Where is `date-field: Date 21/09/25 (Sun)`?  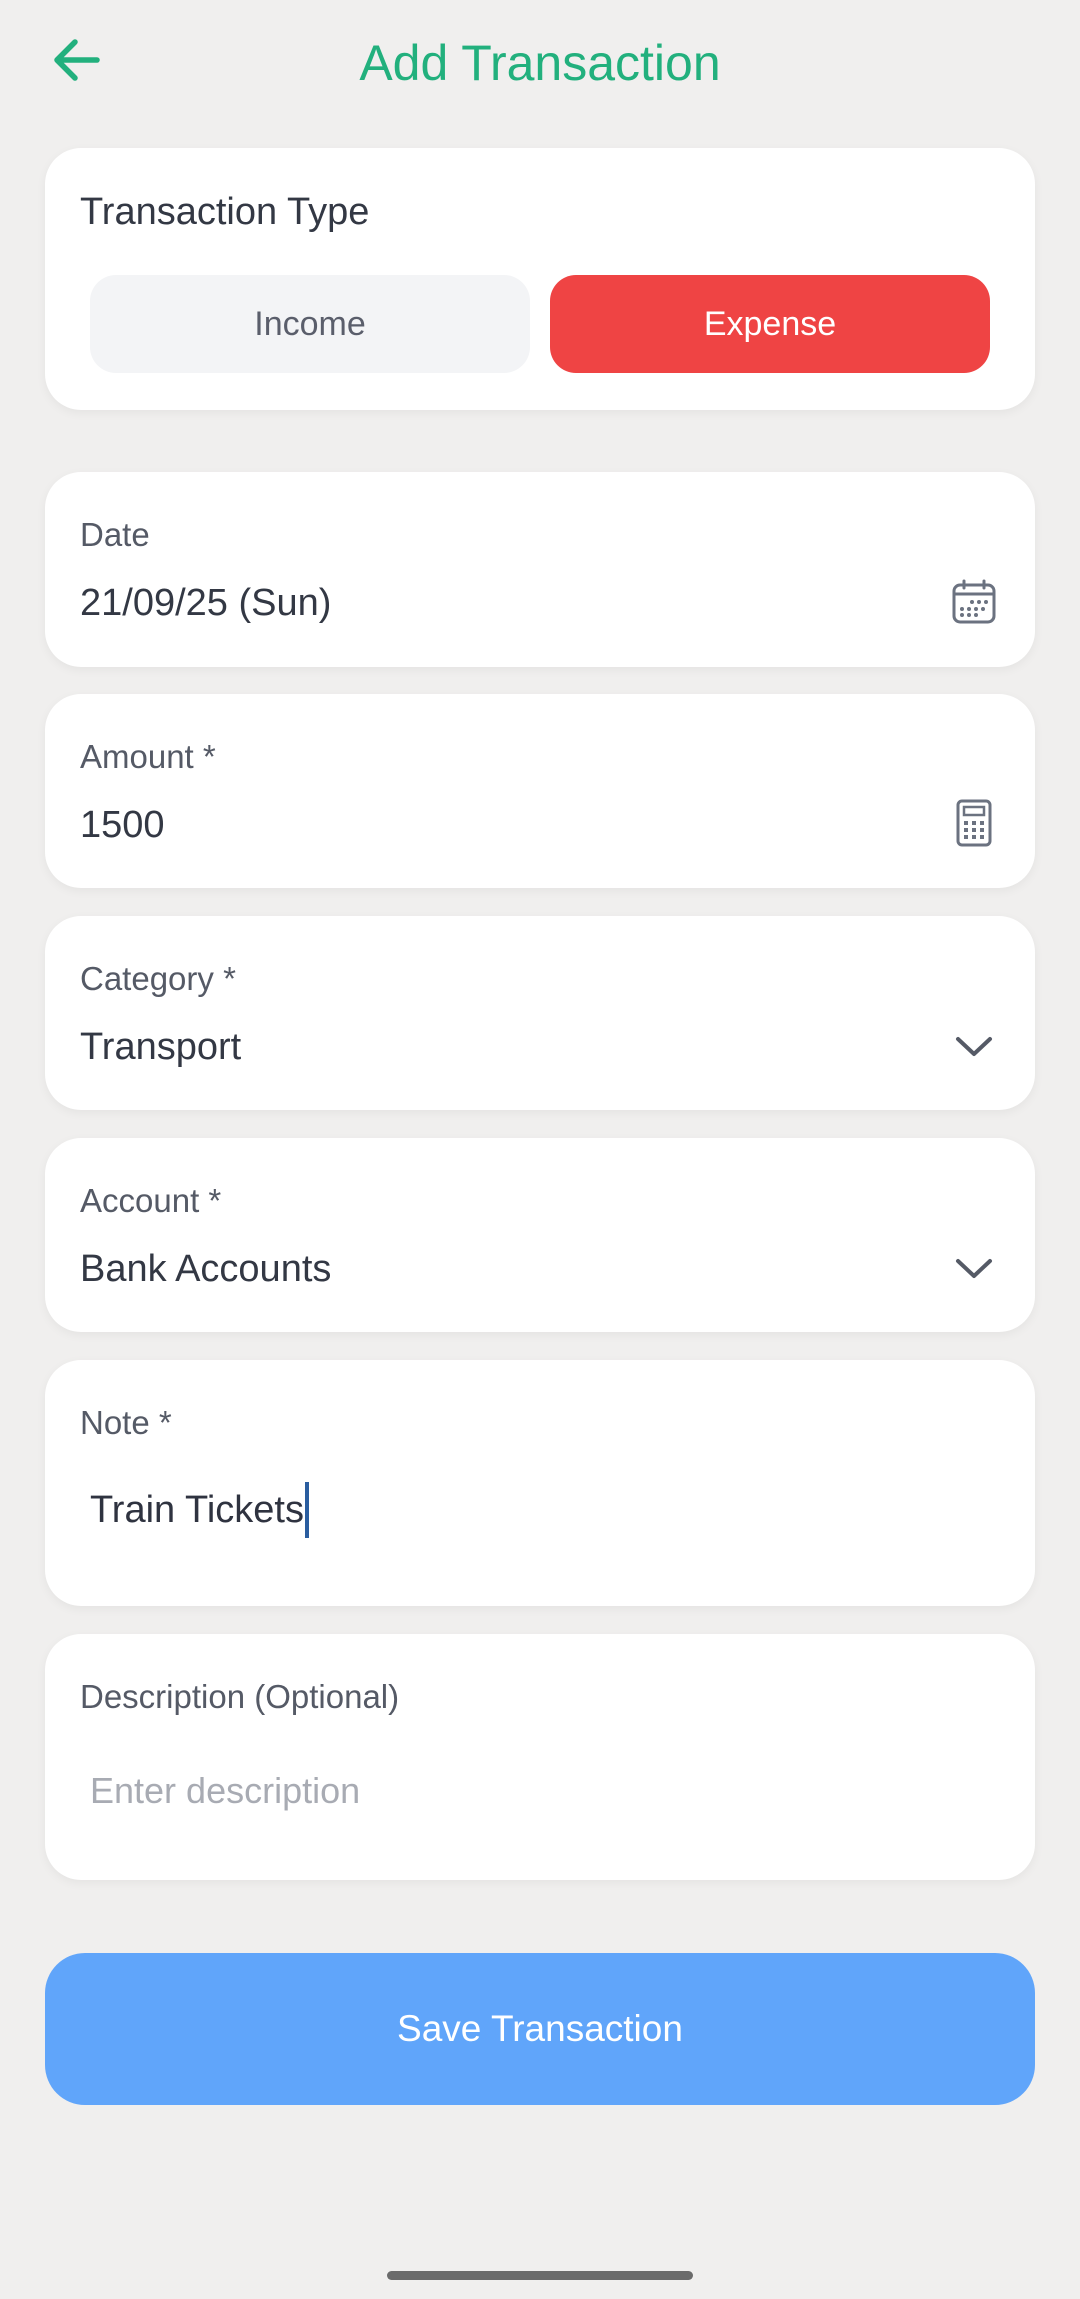
date-field: Date 21/09/25 (Sun) is located at coordinates (540, 569).